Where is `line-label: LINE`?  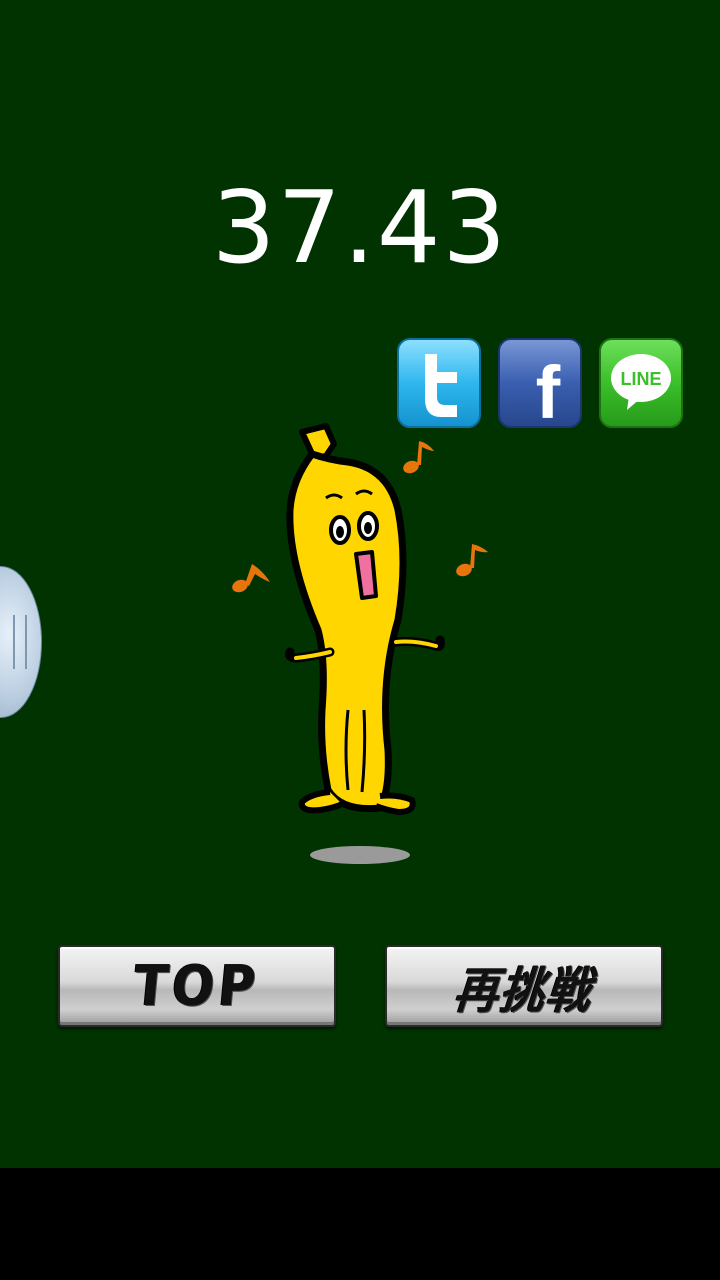
line-label: LINE is located at coordinates (640, 379).